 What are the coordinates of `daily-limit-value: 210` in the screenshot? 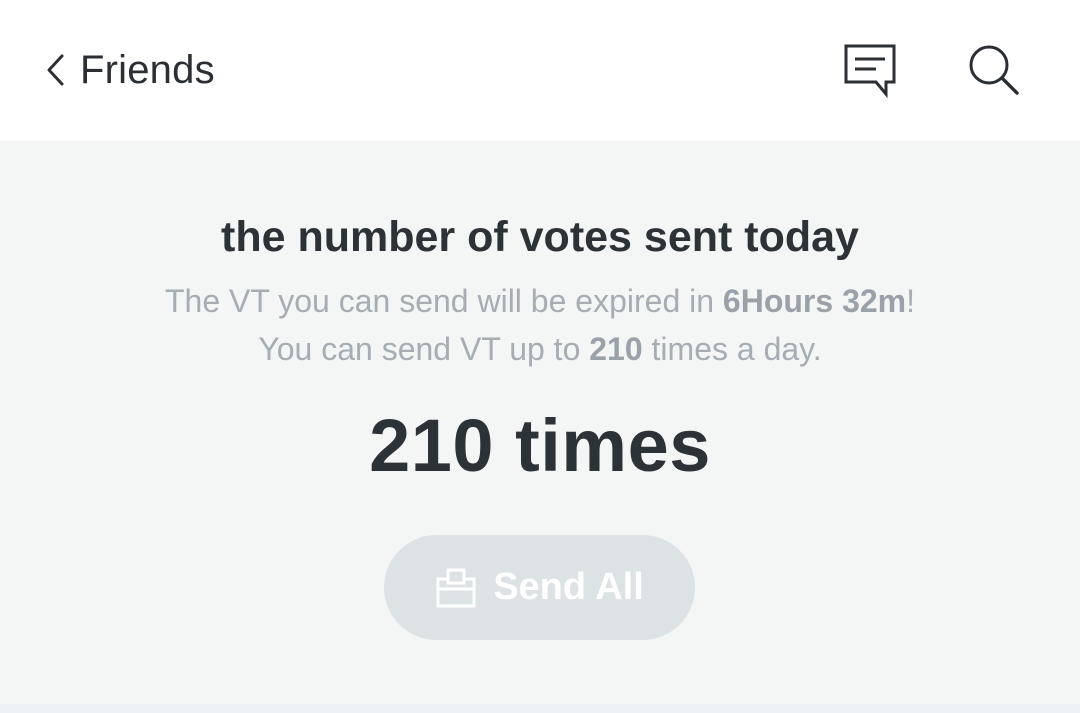 It's located at (616, 349).